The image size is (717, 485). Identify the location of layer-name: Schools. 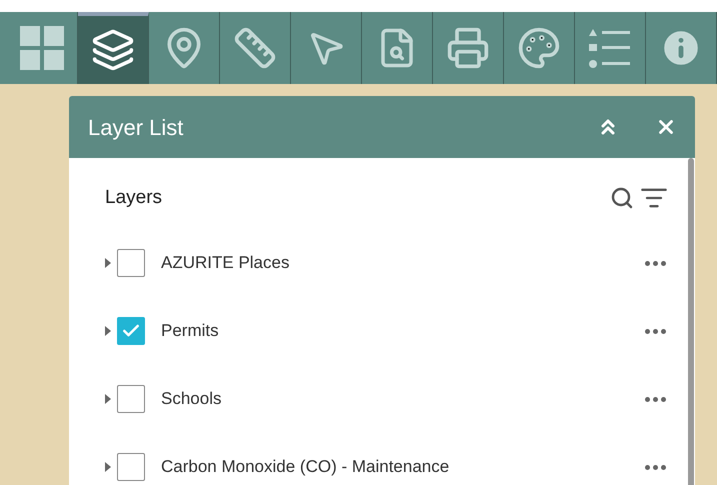
(191, 399).